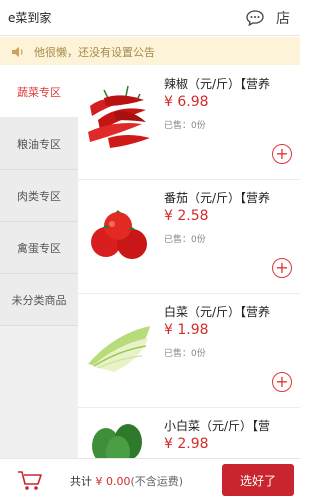  What do you see at coordinates (113, 481) in the screenshot?
I see `total-amount: ¥ 0.00` at bounding box center [113, 481].